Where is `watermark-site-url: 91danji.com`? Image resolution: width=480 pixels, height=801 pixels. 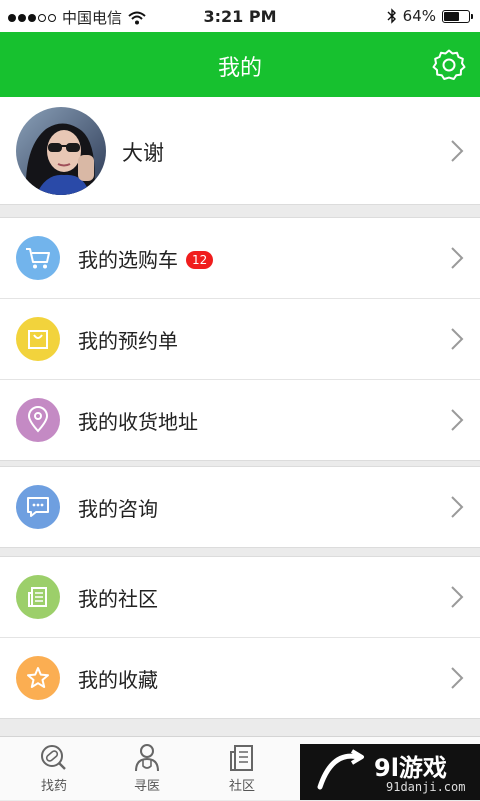 watermark-site-url: 91danji.com is located at coordinates (426, 787).